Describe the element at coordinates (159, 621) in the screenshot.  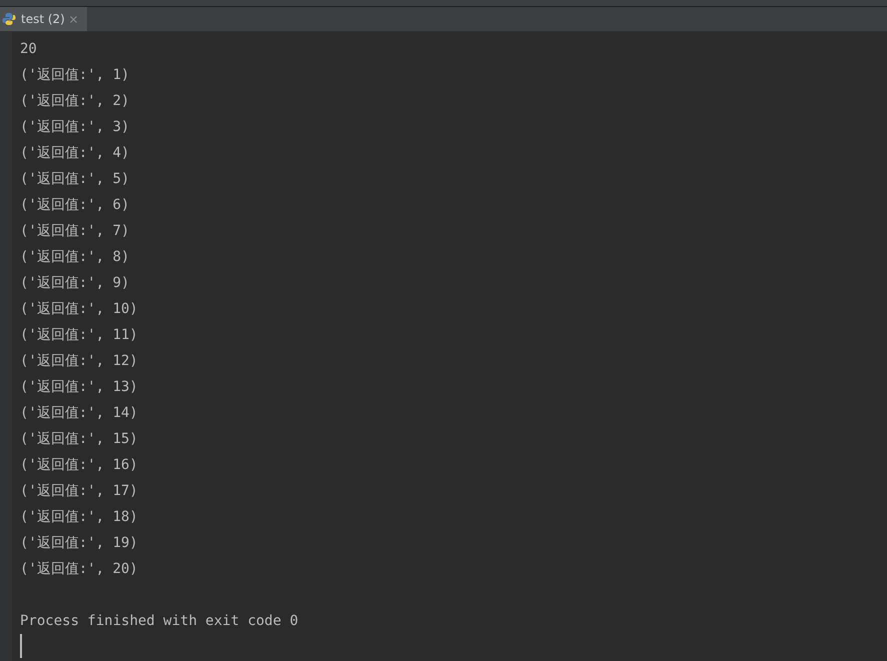
I see `exit-message: Process finished with exit code 0` at that location.